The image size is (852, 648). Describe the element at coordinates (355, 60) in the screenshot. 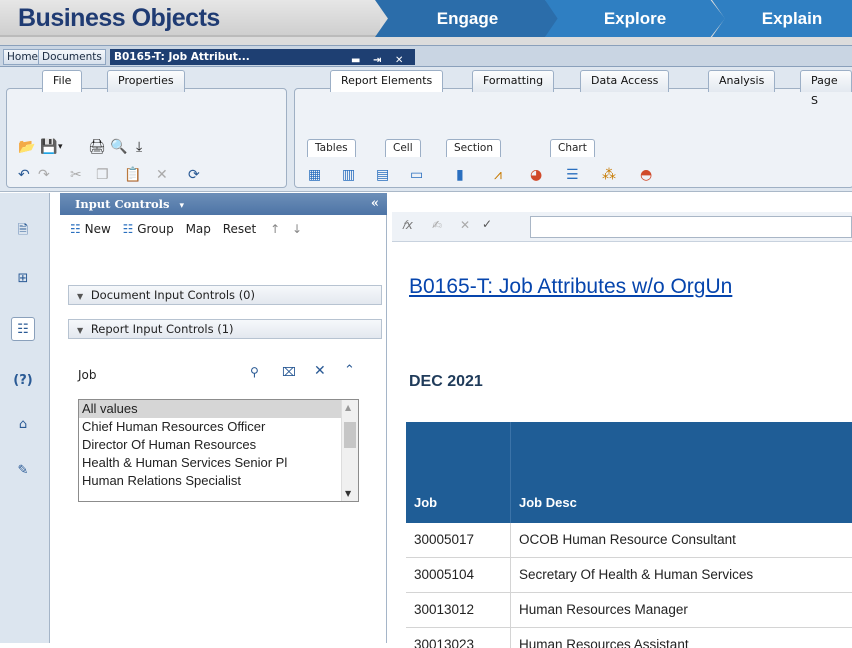

I see `restore-icon: ▬` at that location.